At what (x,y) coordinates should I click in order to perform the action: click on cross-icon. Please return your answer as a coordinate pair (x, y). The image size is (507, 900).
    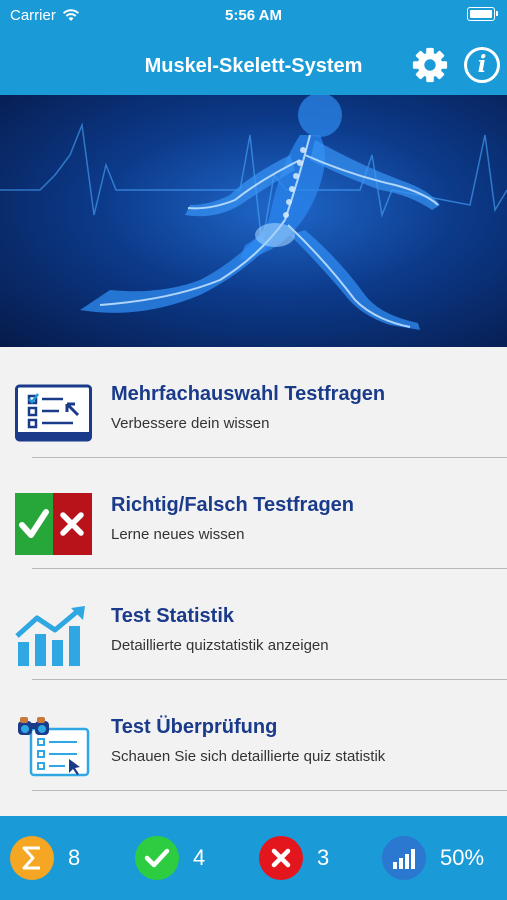
    Looking at the image, I should click on (281, 858).